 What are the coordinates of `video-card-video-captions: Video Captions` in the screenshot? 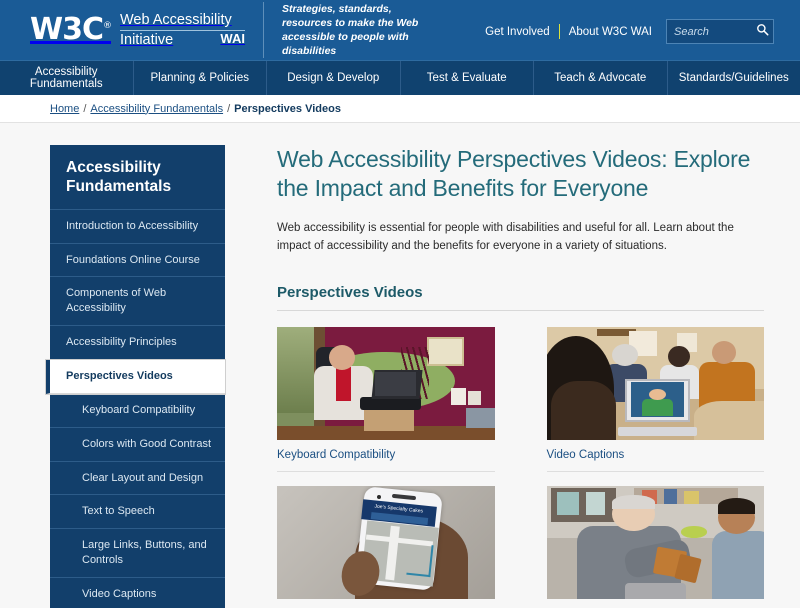 It's located at (655, 406).